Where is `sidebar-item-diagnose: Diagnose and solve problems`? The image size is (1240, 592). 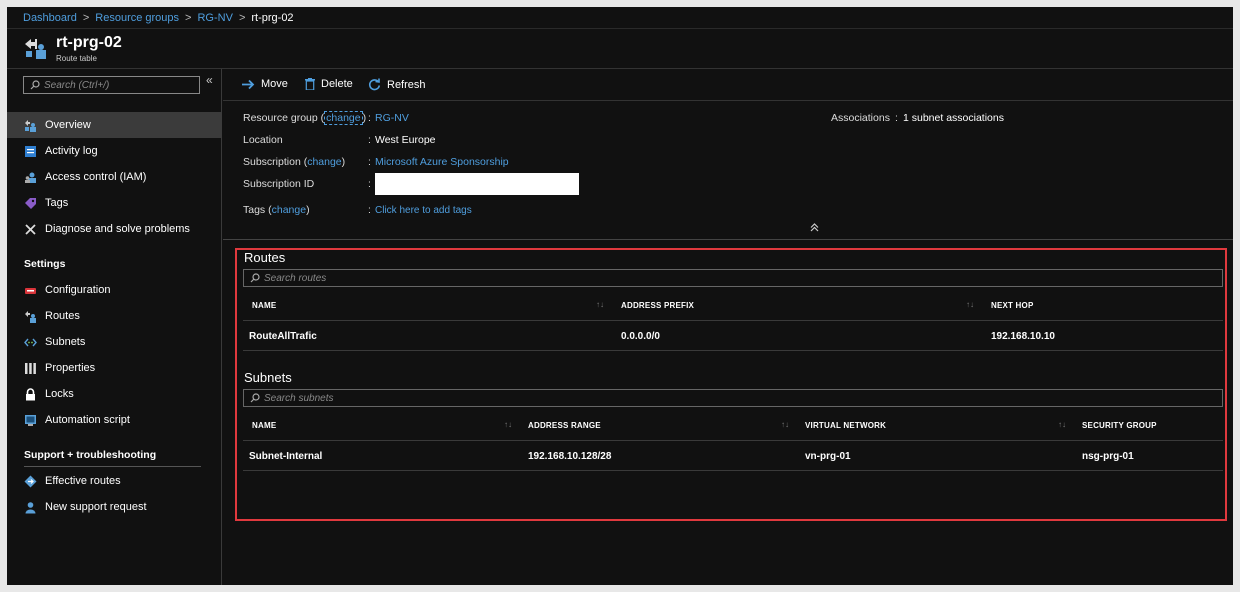 sidebar-item-diagnose: Diagnose and solve problems is located at coordinates (114, 229).